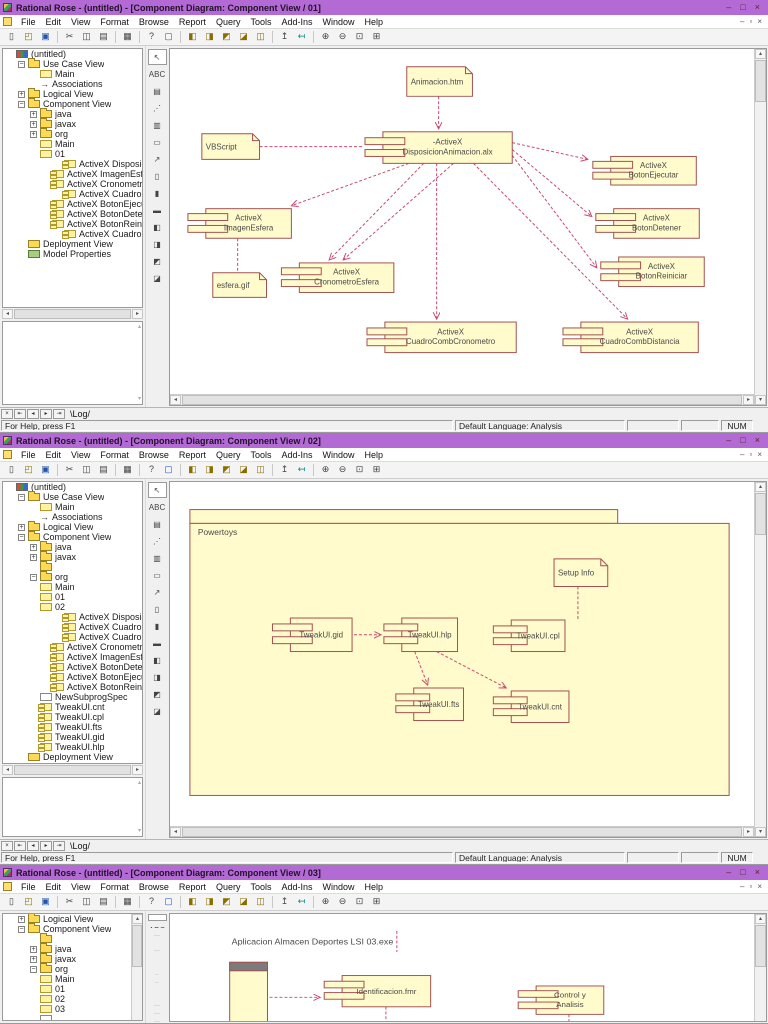 The height and width of the screenshot is (1024, 768). Describe the element at coordinates (260, 22) in the screenshot. I see `menu-tools: Tools` at that location.